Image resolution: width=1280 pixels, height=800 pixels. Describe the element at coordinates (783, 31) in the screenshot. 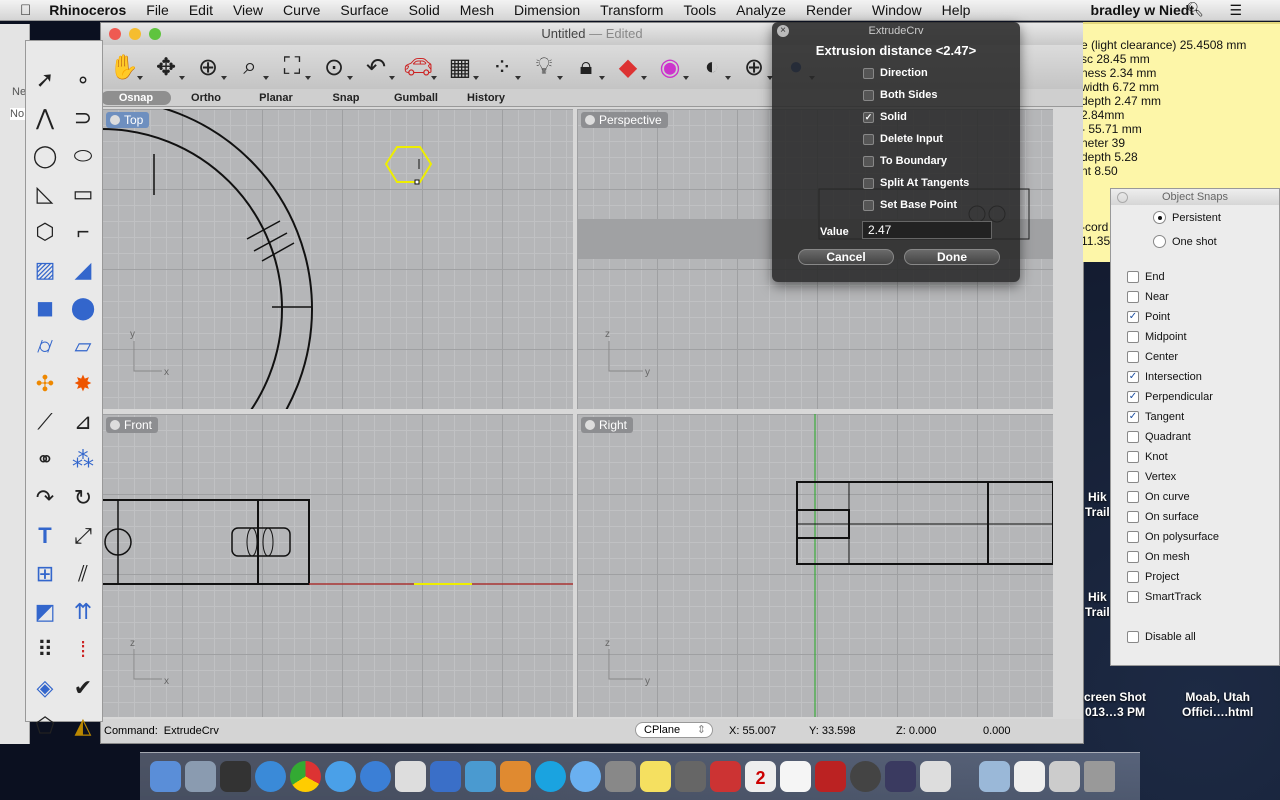

I see `close-icon: ×` at that location.